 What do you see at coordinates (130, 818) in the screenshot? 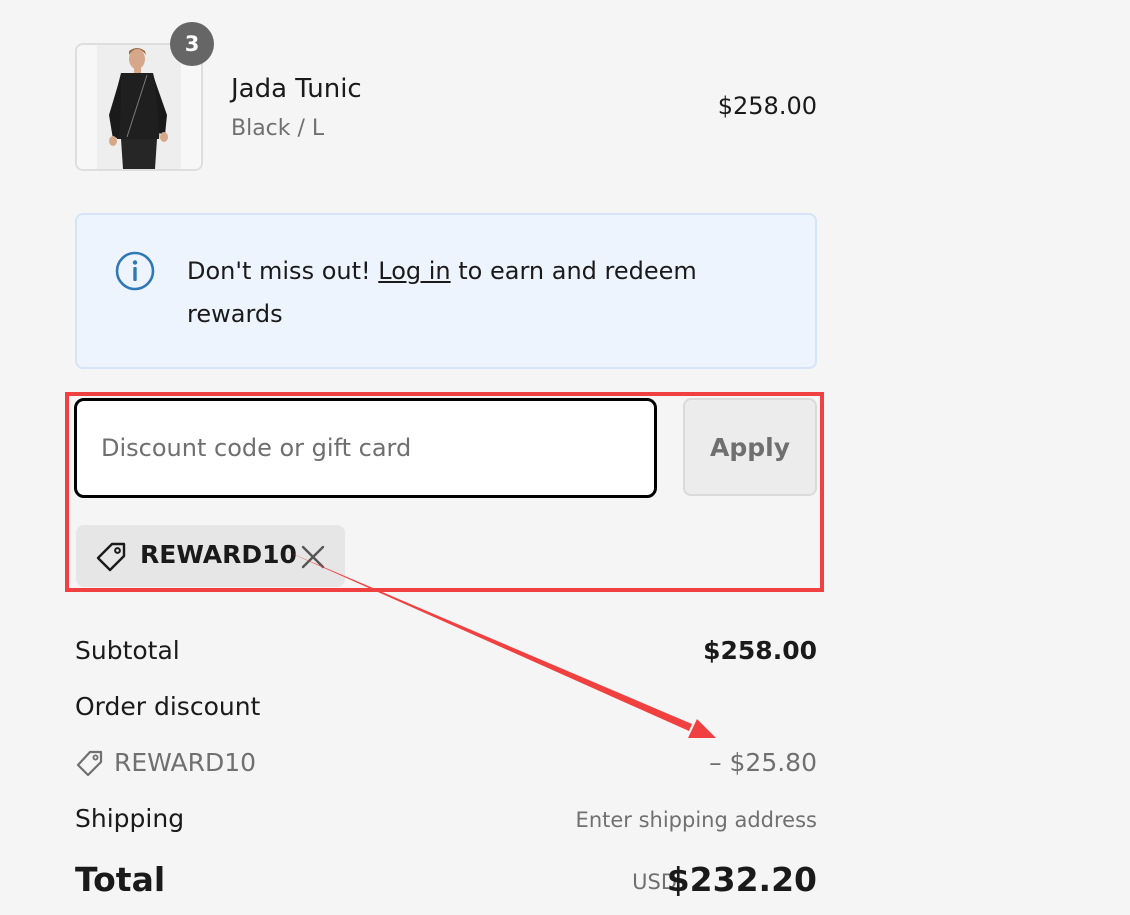
I see `shipping-label: Shipping` at bounding box center [130, 818].